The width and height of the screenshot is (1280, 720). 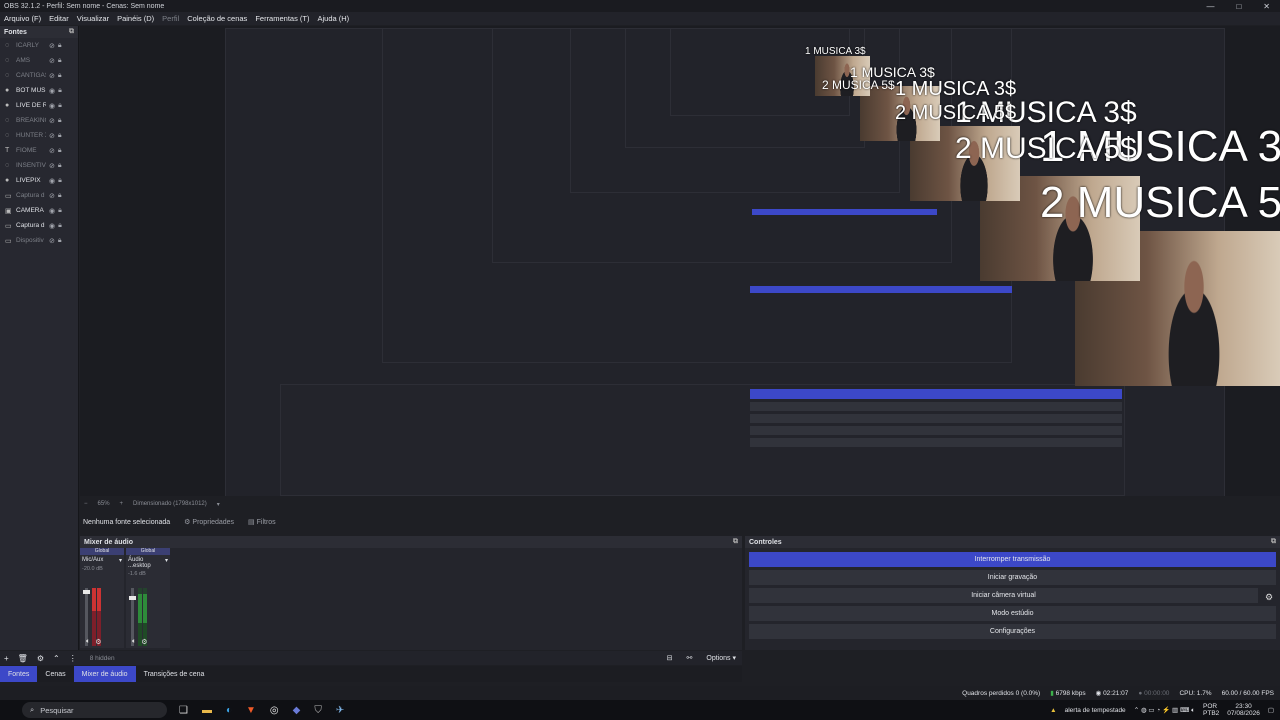 What do you see at coordinates (86, 504) in the screenshot?
I see `zoom-out-icon: −` at bounding box center [86, 504].